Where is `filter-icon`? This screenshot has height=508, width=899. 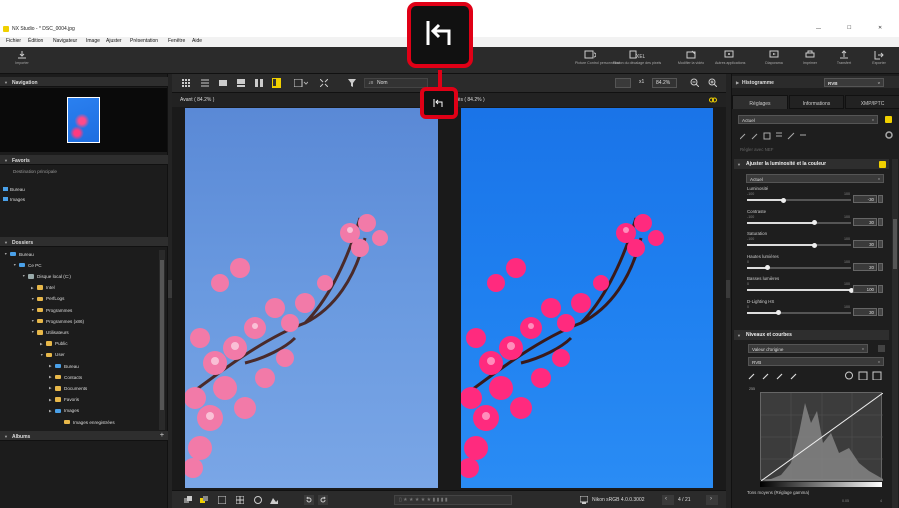 filter-icon is located at coordinates (352, 83).